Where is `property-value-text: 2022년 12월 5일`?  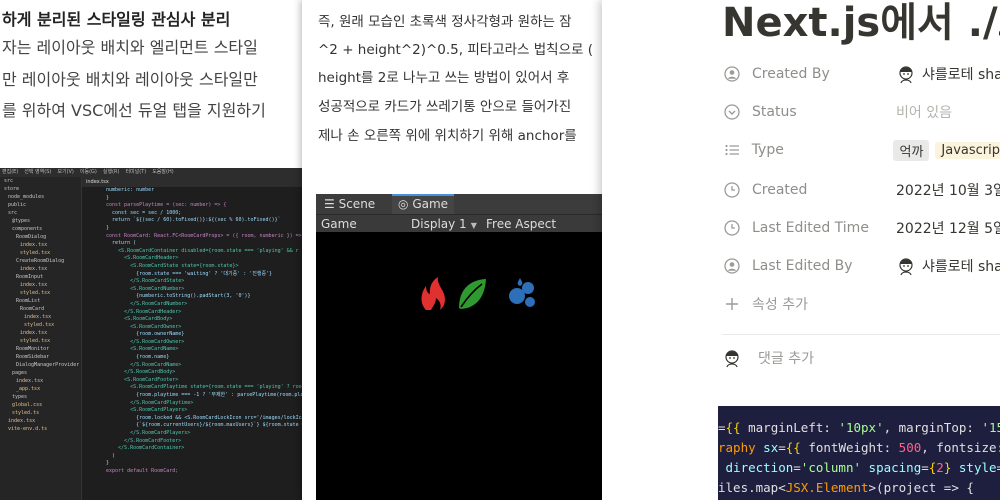
property-value-text: 2022년 12월 5일 is located at coordinates (948, 229).